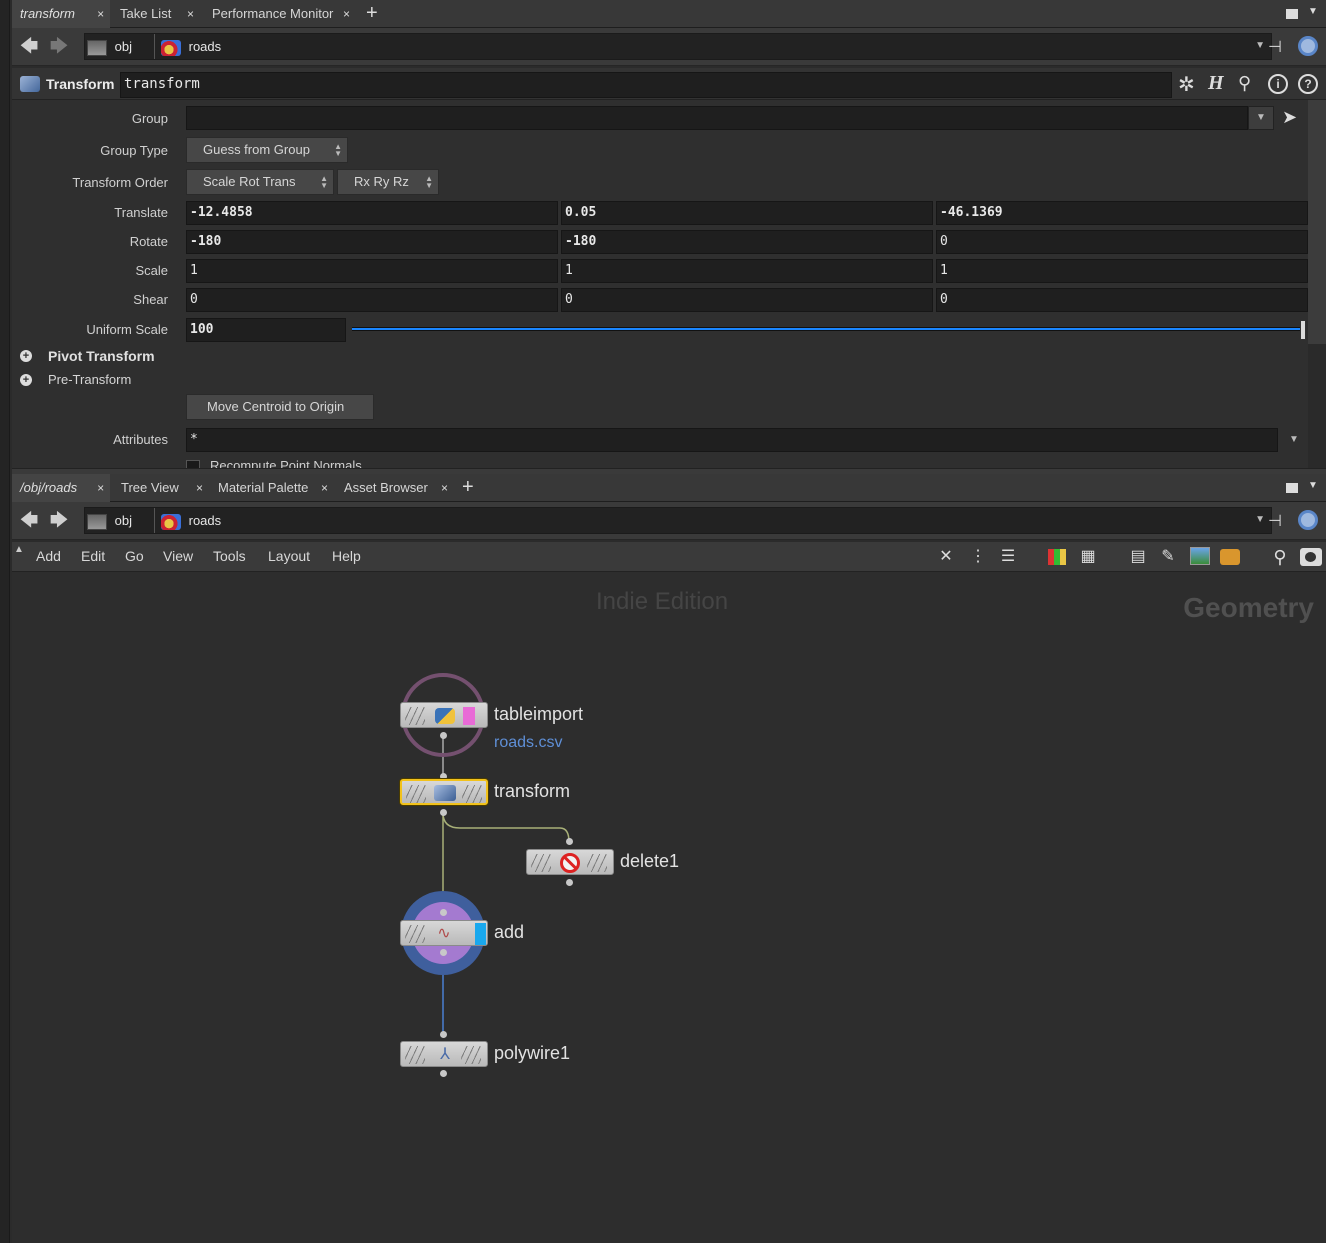 Image resolution: width=1326 pixels, height=1243 pixels. Describe the element at coordinates (1122, 300) in the screenshot. I see `shear-z-field: 0` at that location.